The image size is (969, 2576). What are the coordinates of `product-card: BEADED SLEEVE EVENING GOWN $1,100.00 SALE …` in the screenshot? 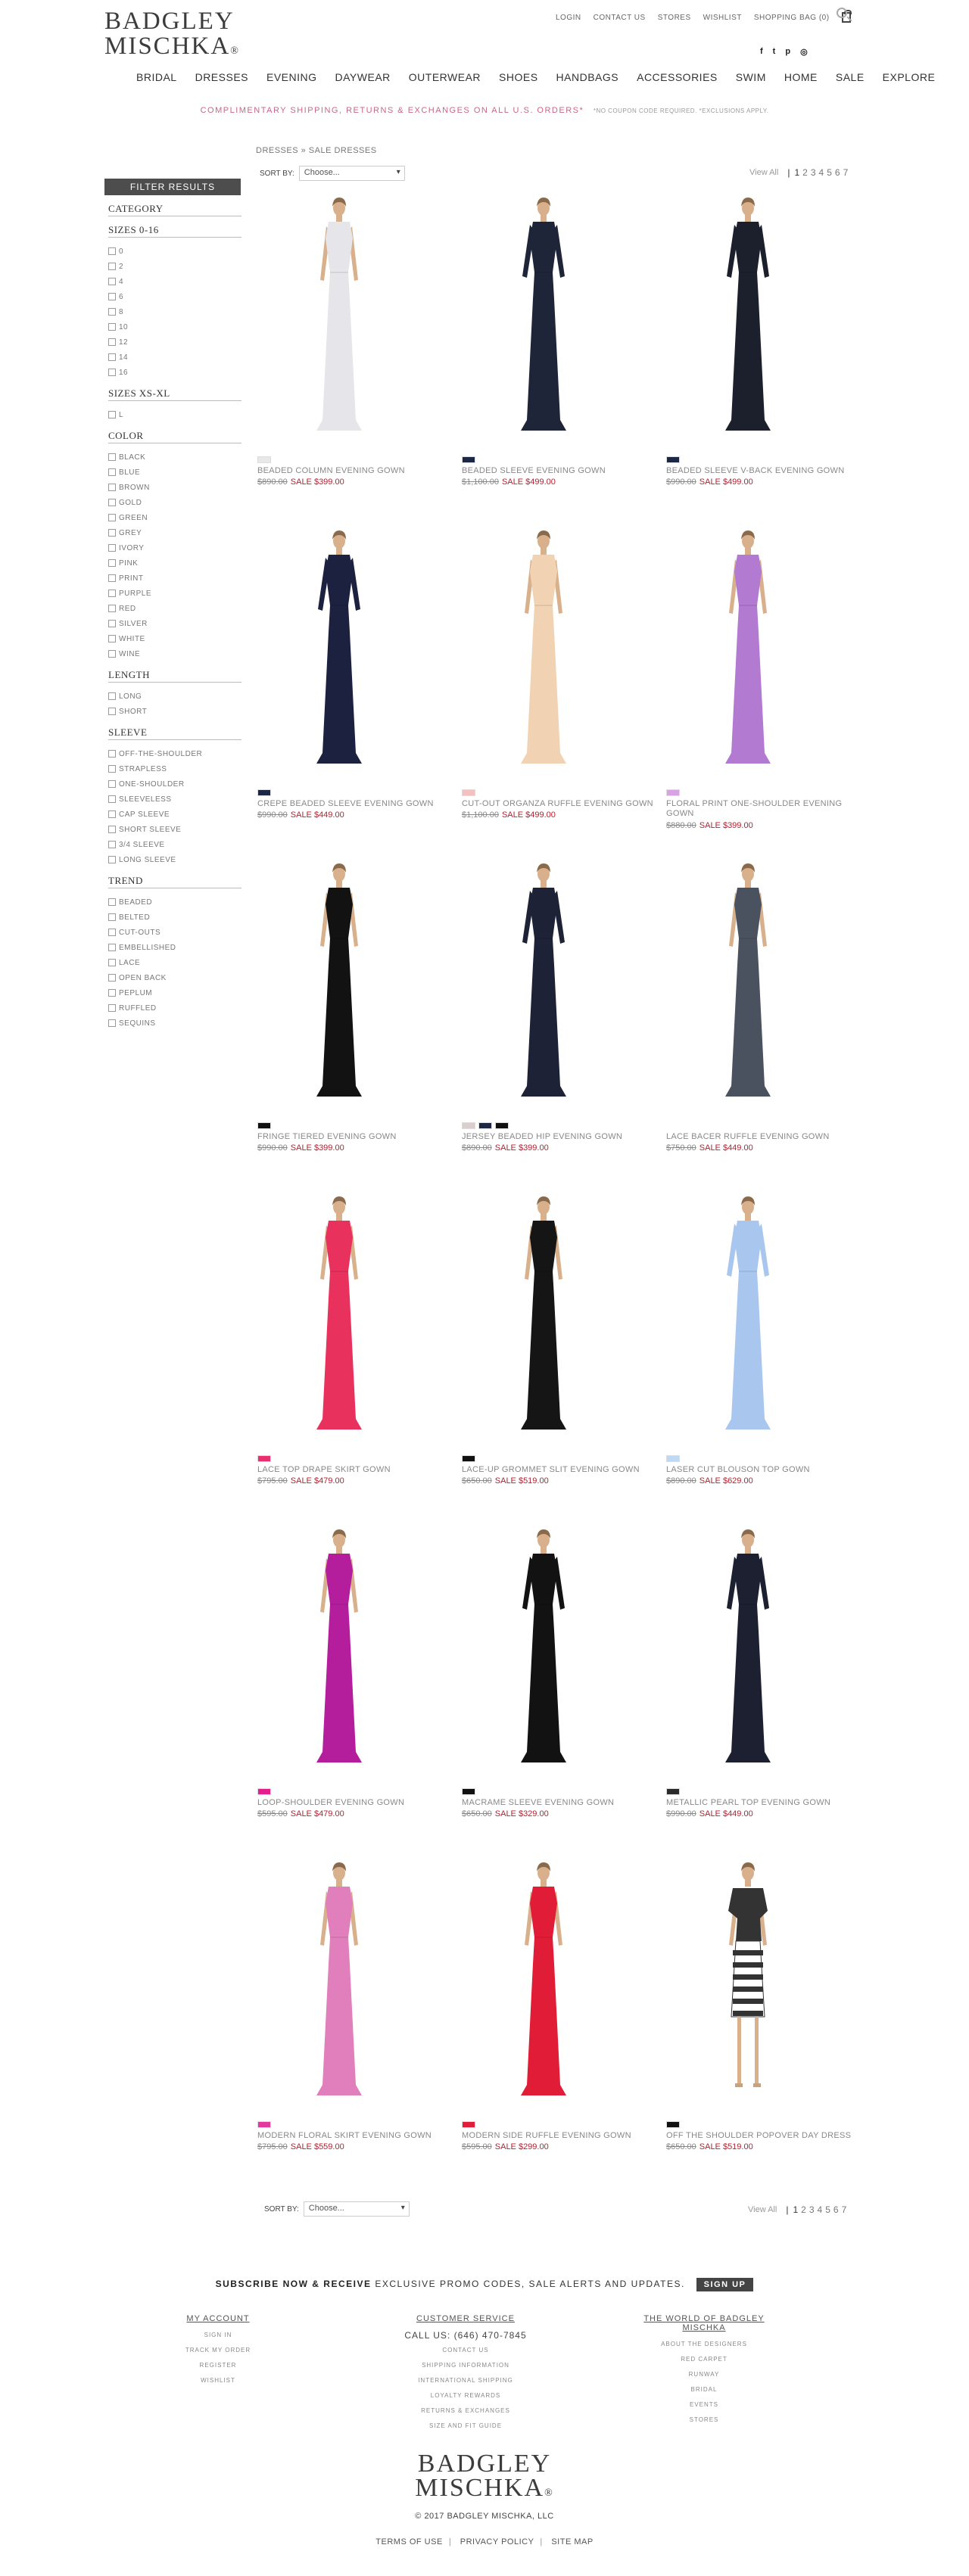 It's located at (561, 360).